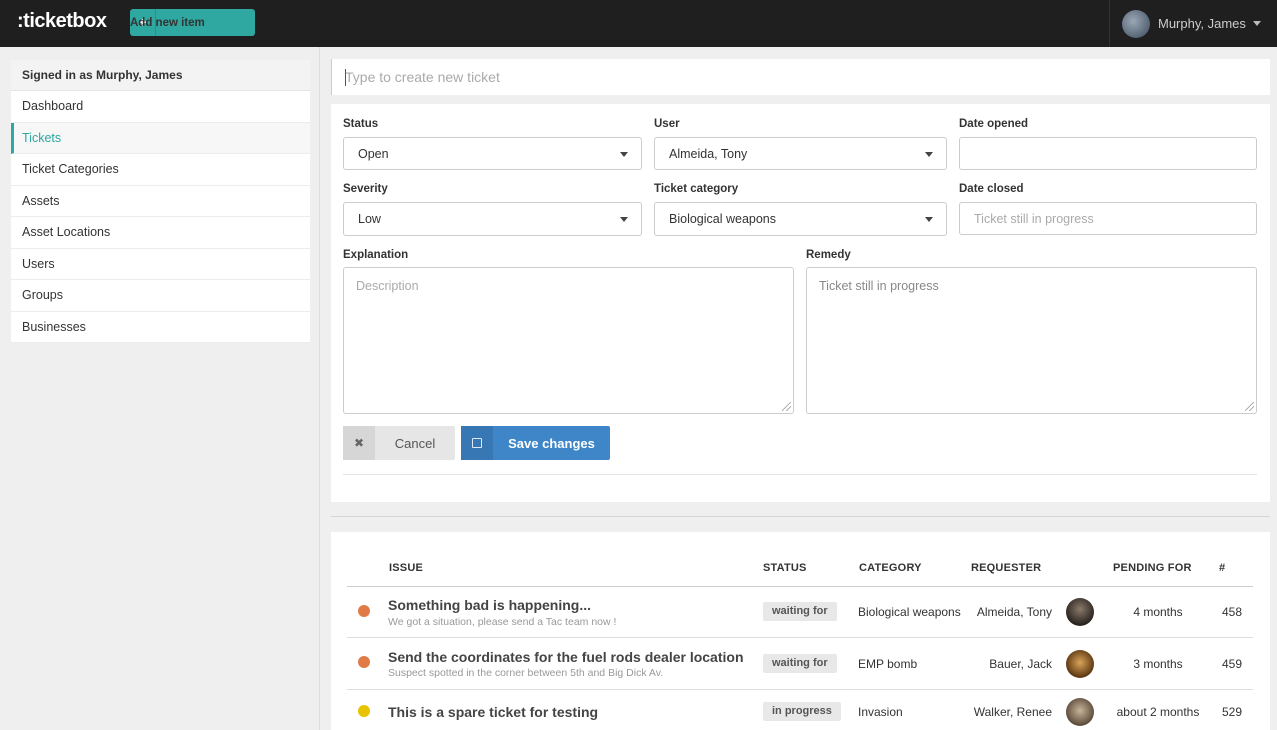  What do you see at coordinates (493, 712) in the screenshot?
I see `ticket-title: This is a spare ticket for testing` at bounding box center [493, 712].